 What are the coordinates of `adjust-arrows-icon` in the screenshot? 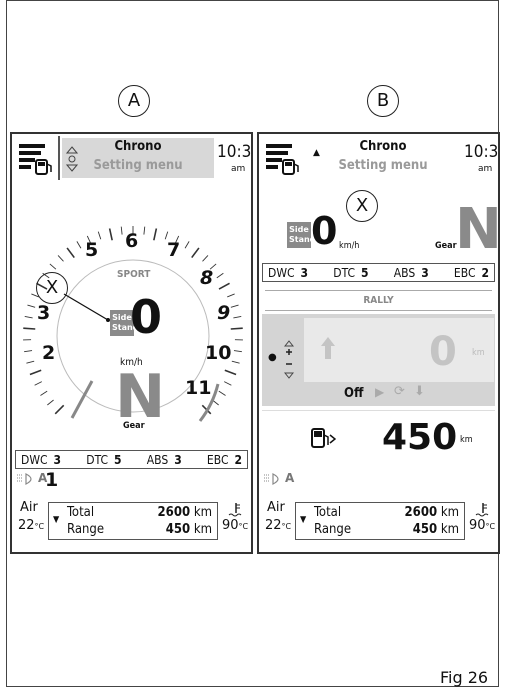 It's located at (289, 359).